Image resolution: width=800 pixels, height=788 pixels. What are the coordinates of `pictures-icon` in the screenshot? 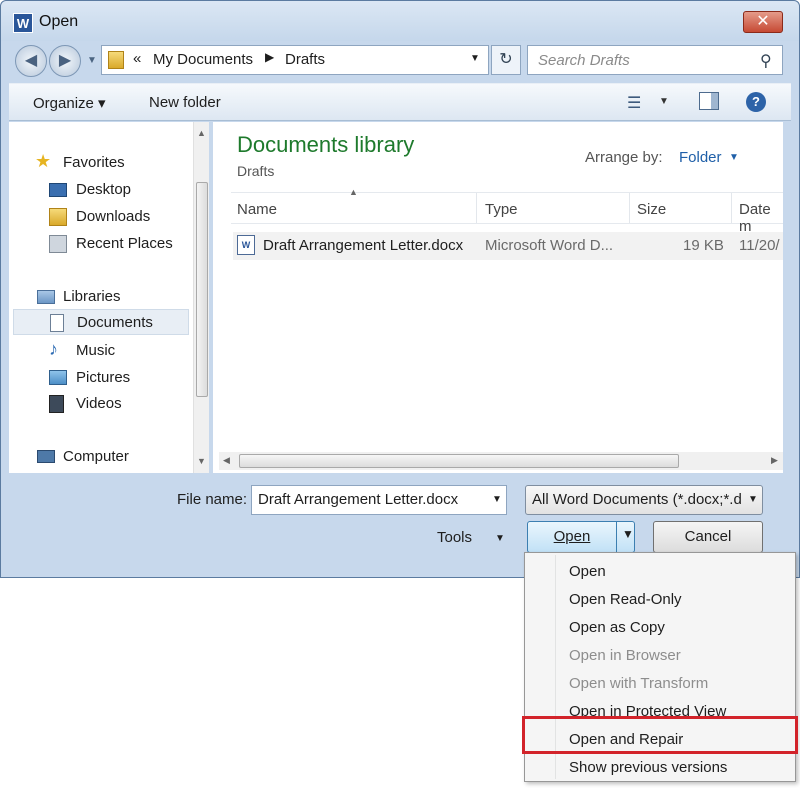 It's located at (58, 377).